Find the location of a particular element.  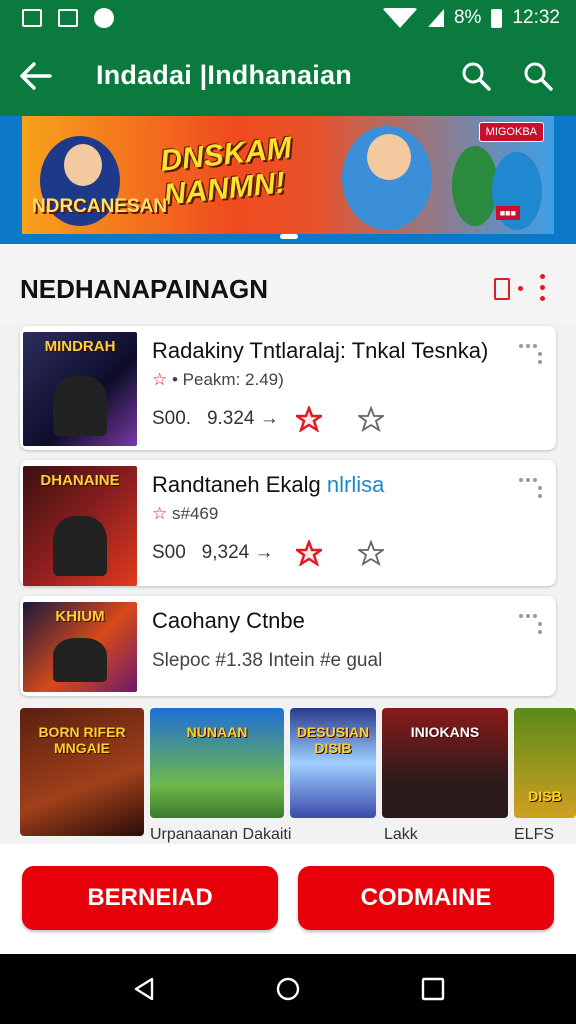

carousel-image-label: INIOKANS is located at coordinates (445, 732).